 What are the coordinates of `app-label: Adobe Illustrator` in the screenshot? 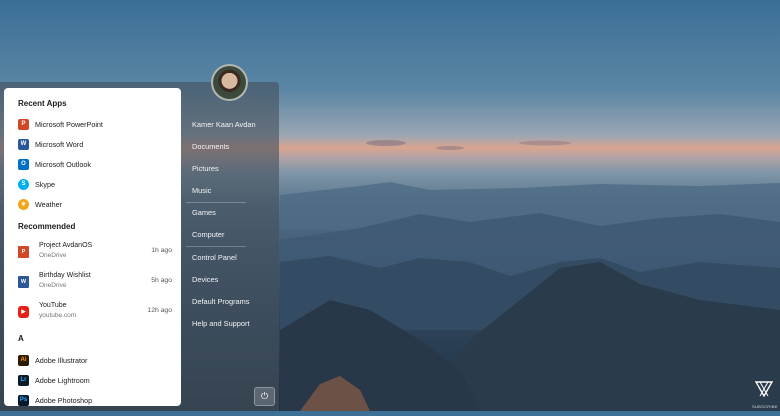 It's located at (61, 360).